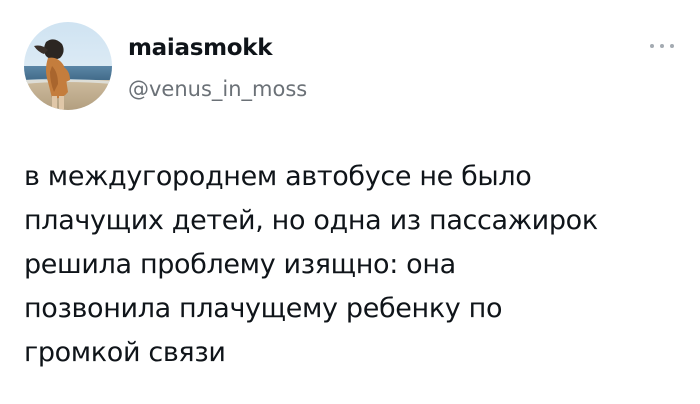  I want to click on tweet-text-line: решила проблему изящно: она, so click(240, 264).